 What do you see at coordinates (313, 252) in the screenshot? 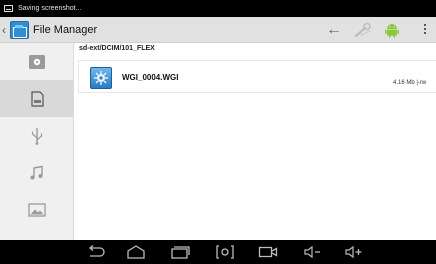
I see `volume-down-icon` at bounding box center [313, 252].